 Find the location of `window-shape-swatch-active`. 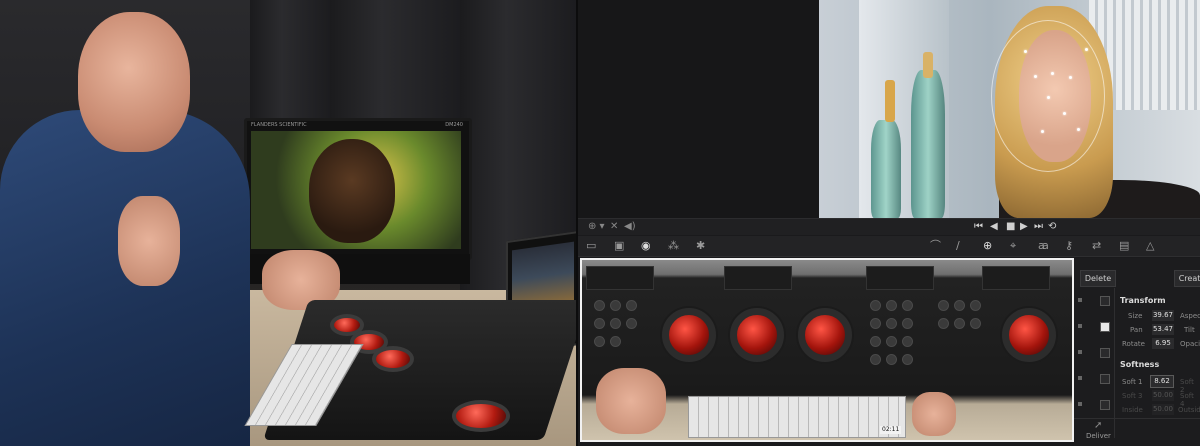

window-shape-swatch-active is located at coordinates (1105, 327).